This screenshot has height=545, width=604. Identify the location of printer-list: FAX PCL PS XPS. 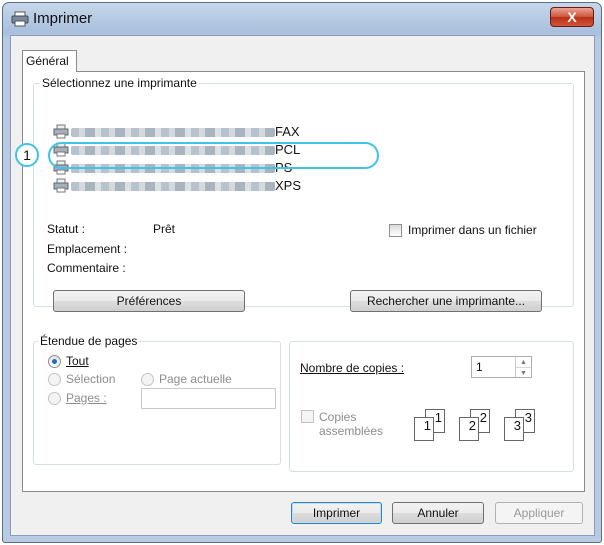
(209, 170).